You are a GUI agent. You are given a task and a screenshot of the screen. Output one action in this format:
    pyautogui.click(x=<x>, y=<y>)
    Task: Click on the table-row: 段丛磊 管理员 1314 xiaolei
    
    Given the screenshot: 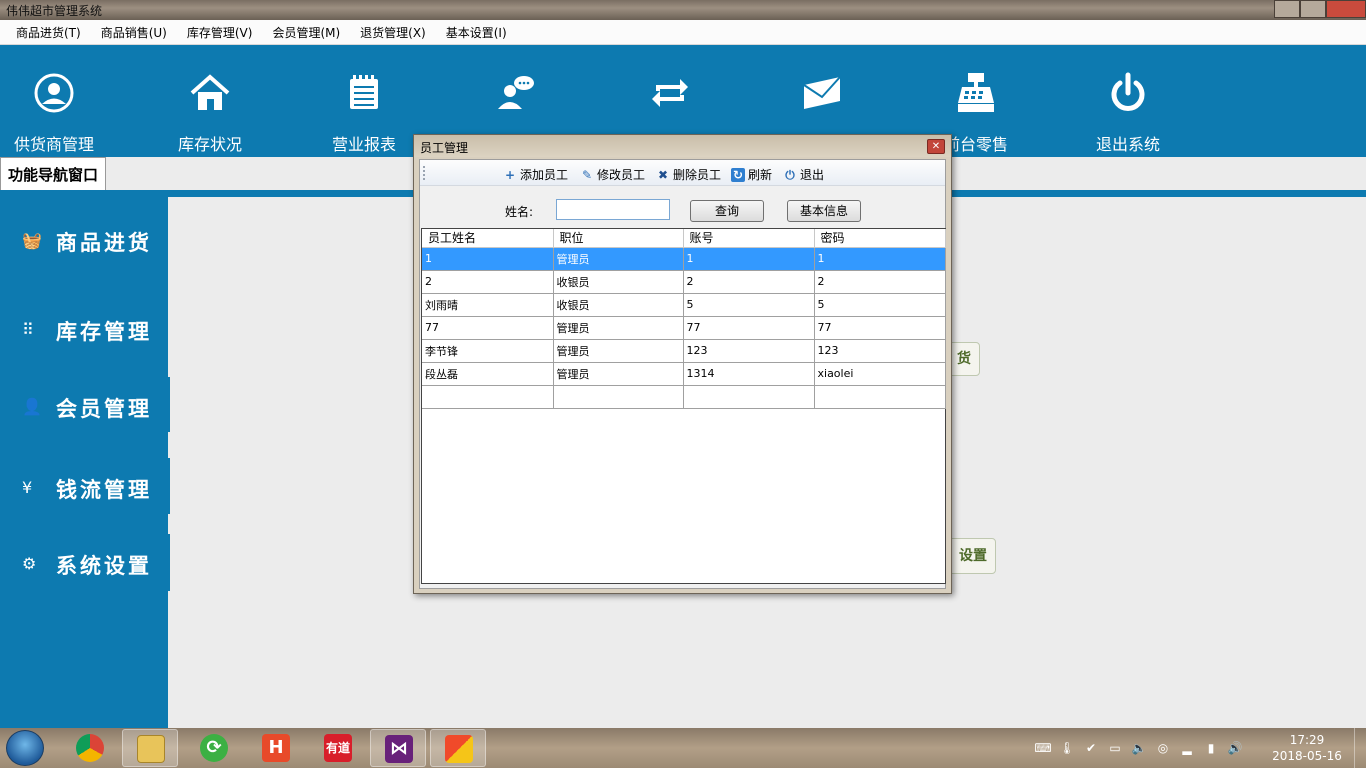 What is the action you would take?
    pyautogui.click(x=684, y=374)
    